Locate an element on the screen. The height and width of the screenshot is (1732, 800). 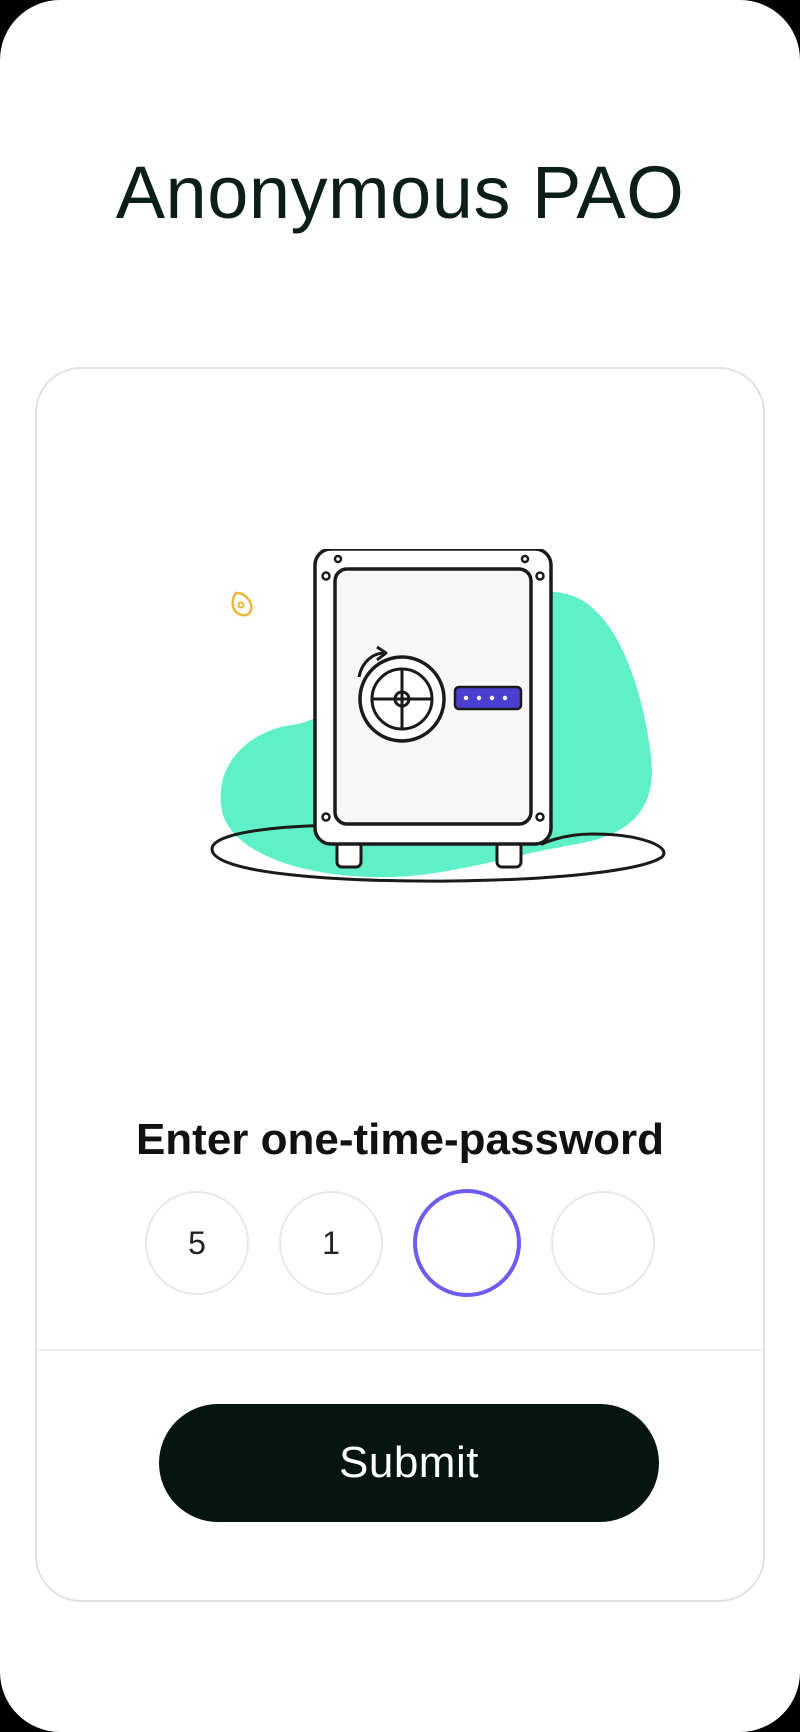
divider is located at coordinates (400, 1350).